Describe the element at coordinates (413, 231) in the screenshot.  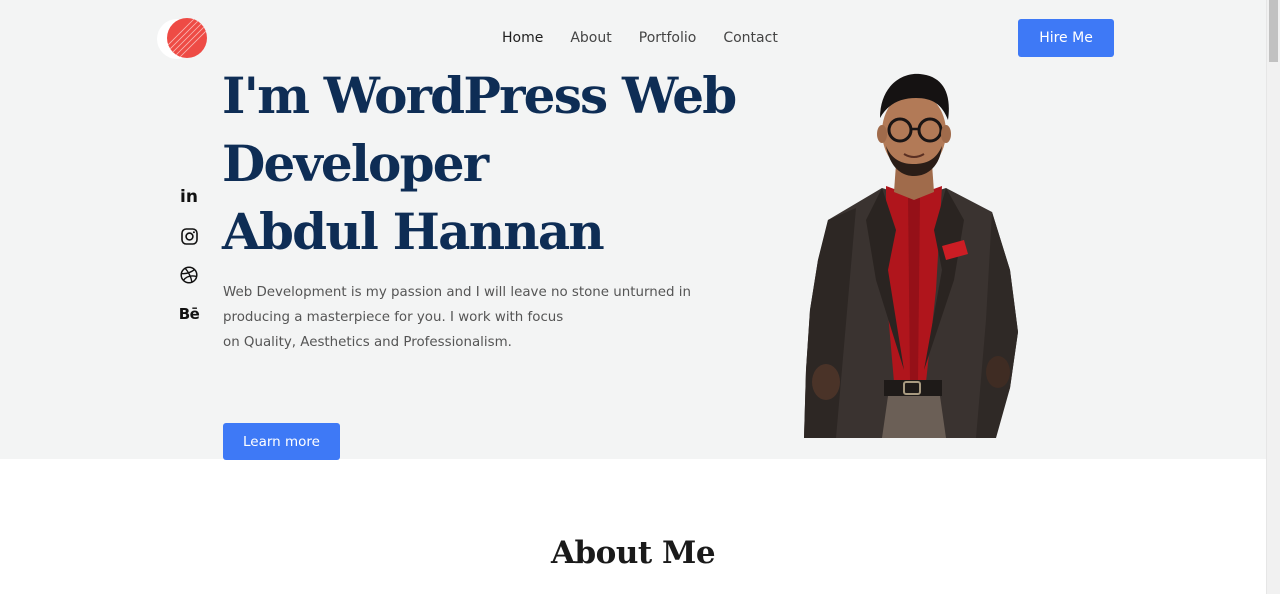
I see `hero-headline-line-3: Abdul Hannan` at that location.